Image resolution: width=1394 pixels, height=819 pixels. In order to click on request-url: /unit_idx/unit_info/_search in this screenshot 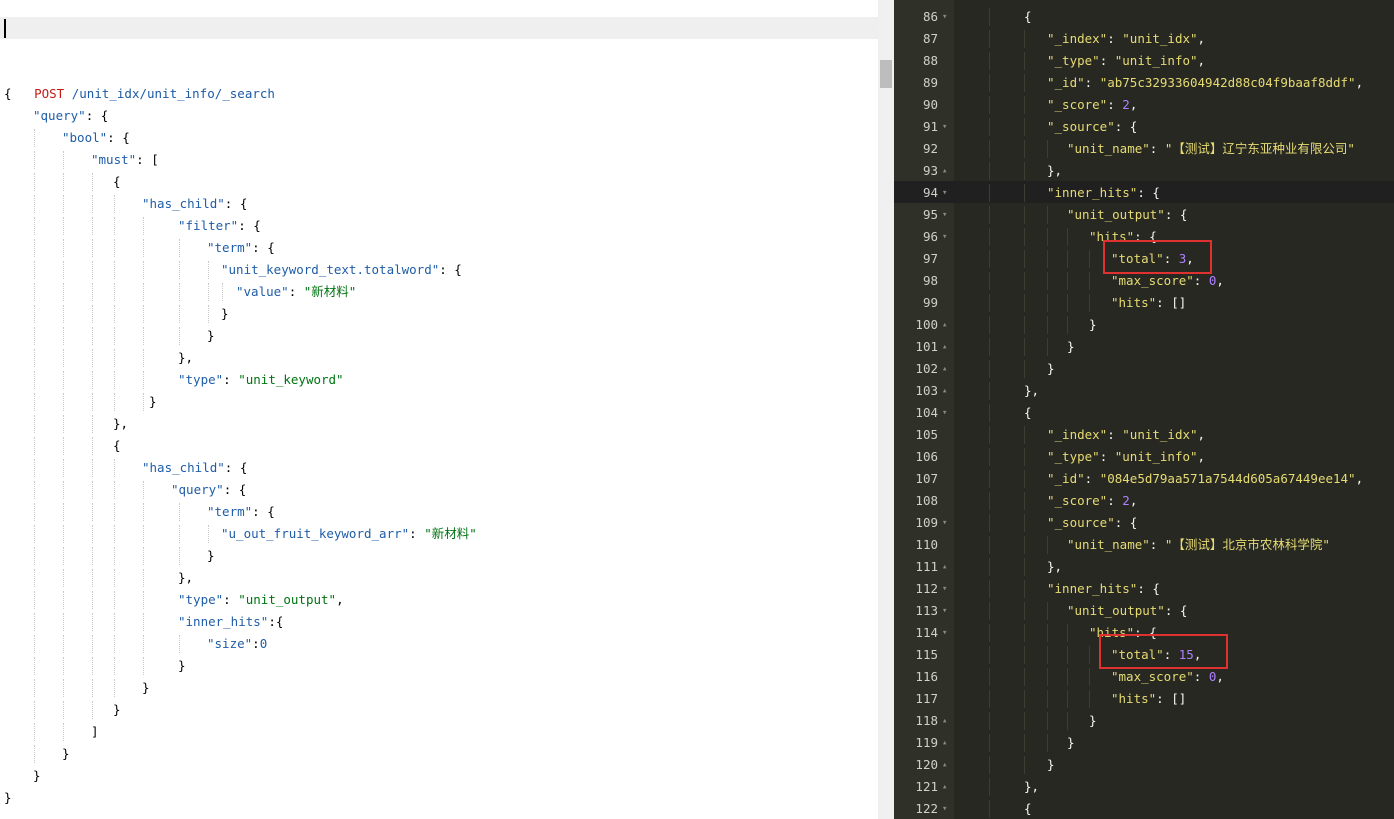, I will do `click(169, 93)`.